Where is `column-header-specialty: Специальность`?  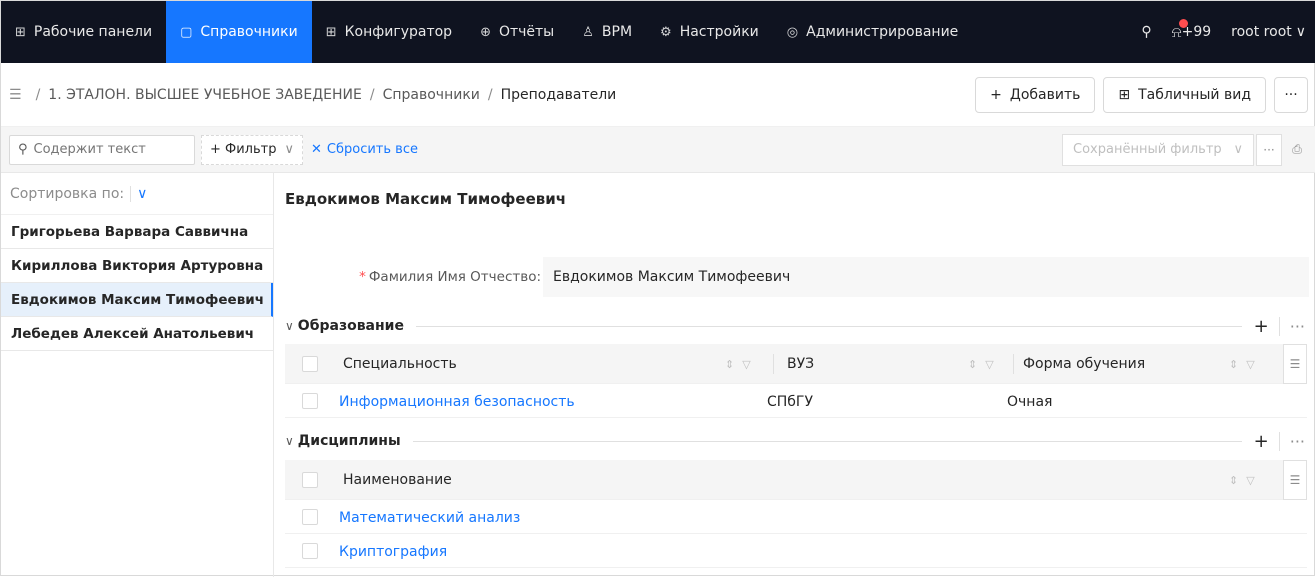 column-header-specialty: Специальность is located at coordinates (400, 364).